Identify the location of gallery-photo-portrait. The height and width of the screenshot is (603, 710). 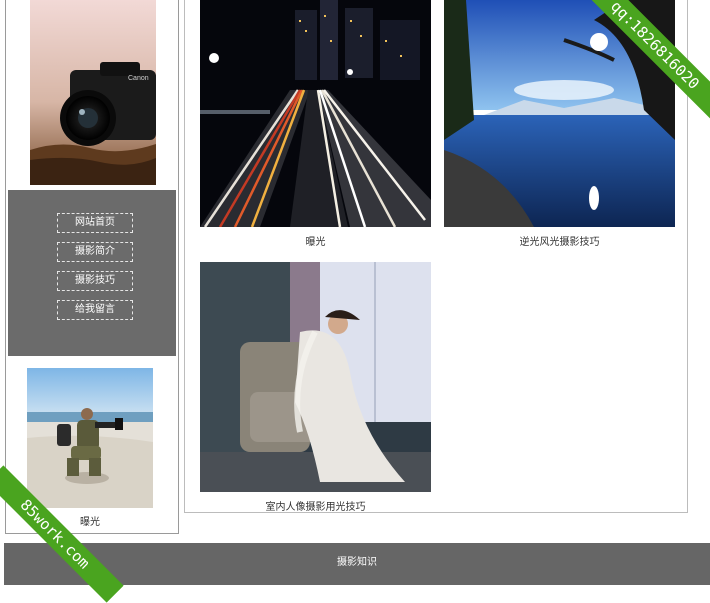
(315, 377).